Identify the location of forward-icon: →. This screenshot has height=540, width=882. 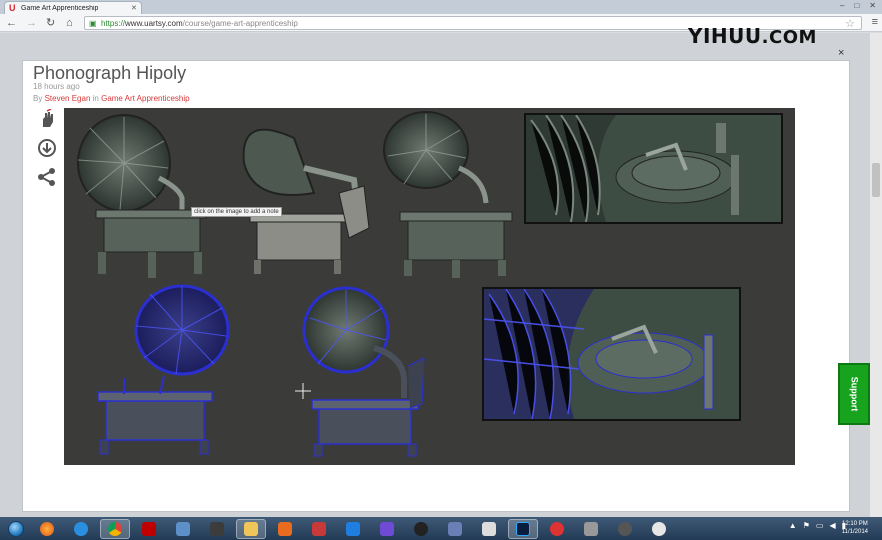
(31, 23).